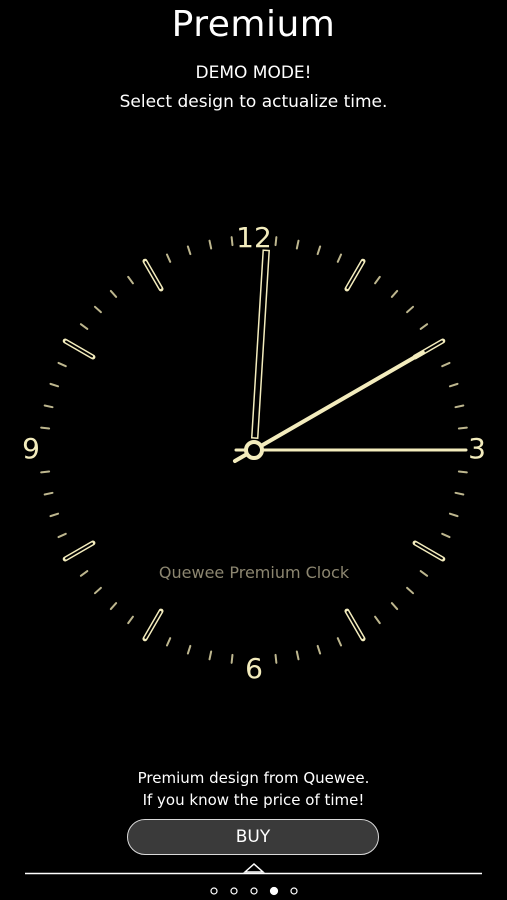 This screenshot has width=507, height=900. I want to click on clock-center-pin, so click(254, 450).